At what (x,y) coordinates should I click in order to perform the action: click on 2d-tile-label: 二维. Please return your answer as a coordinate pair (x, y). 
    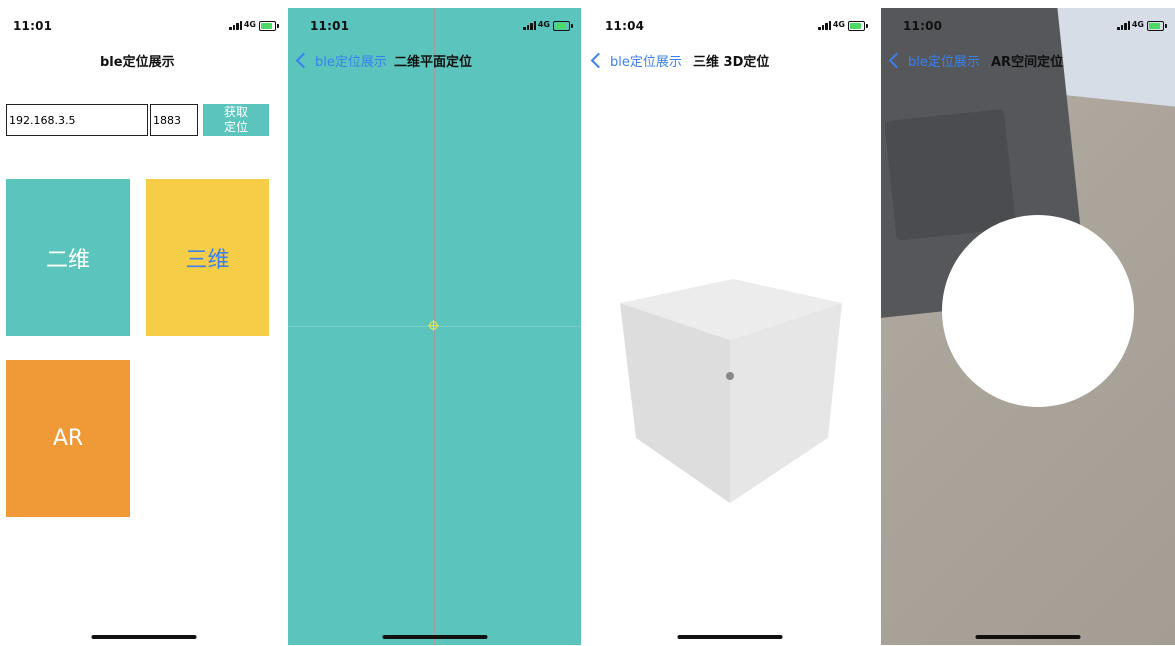
    Looking at the image, I should click on (67, 260).